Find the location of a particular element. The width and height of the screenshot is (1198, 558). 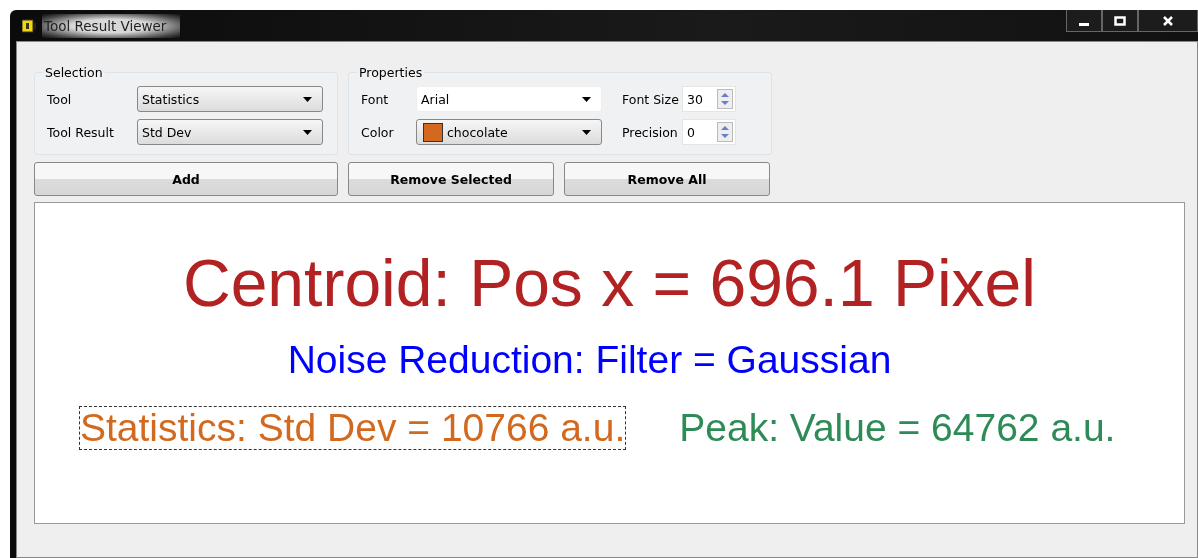

result-label: Statistics: Std Dev = 10766 a.u. is located at coordinates (353, 428).